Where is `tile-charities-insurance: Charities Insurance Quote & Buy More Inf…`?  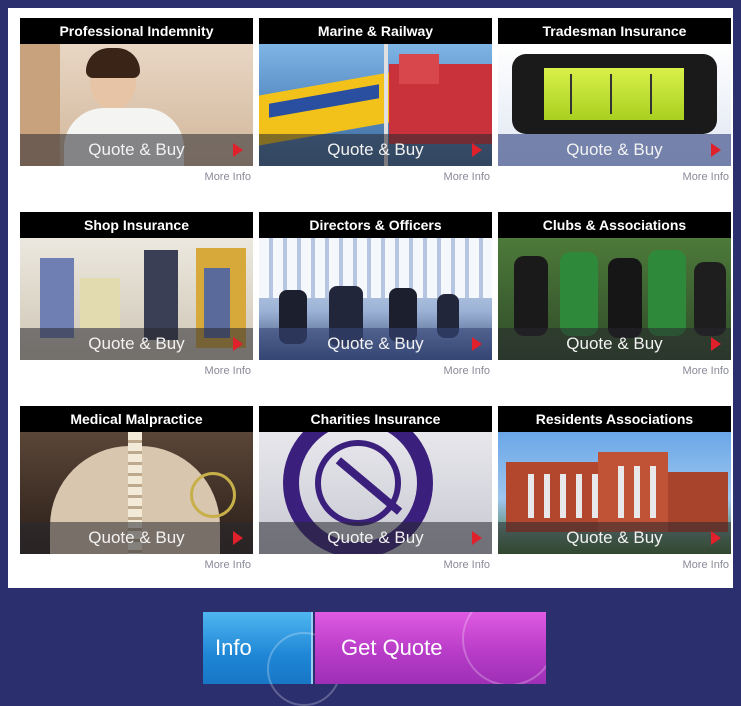 tile-charities-insurance: Charities Insurance Quote & Buy More Inf… is located at coordinates (375, 490).